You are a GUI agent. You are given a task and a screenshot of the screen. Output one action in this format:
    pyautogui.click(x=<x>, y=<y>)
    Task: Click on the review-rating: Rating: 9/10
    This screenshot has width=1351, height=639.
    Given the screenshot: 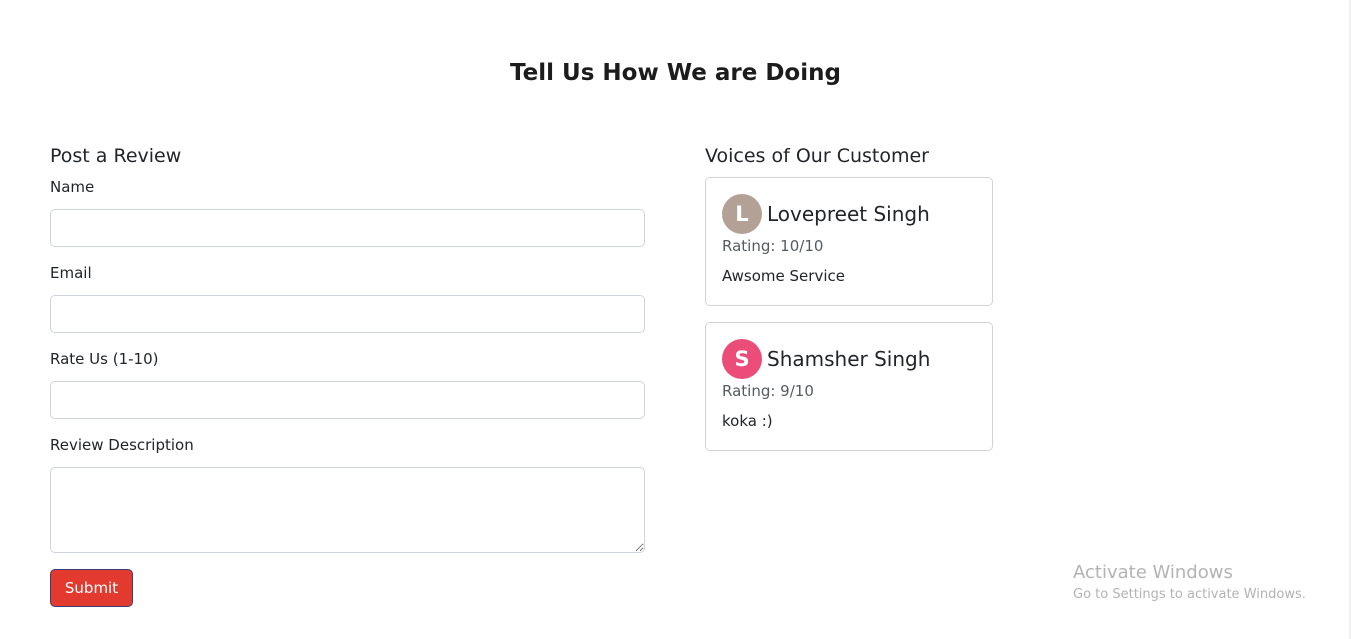 What is the action you would take?
    pyautogui.click(x=768, y=391)
    